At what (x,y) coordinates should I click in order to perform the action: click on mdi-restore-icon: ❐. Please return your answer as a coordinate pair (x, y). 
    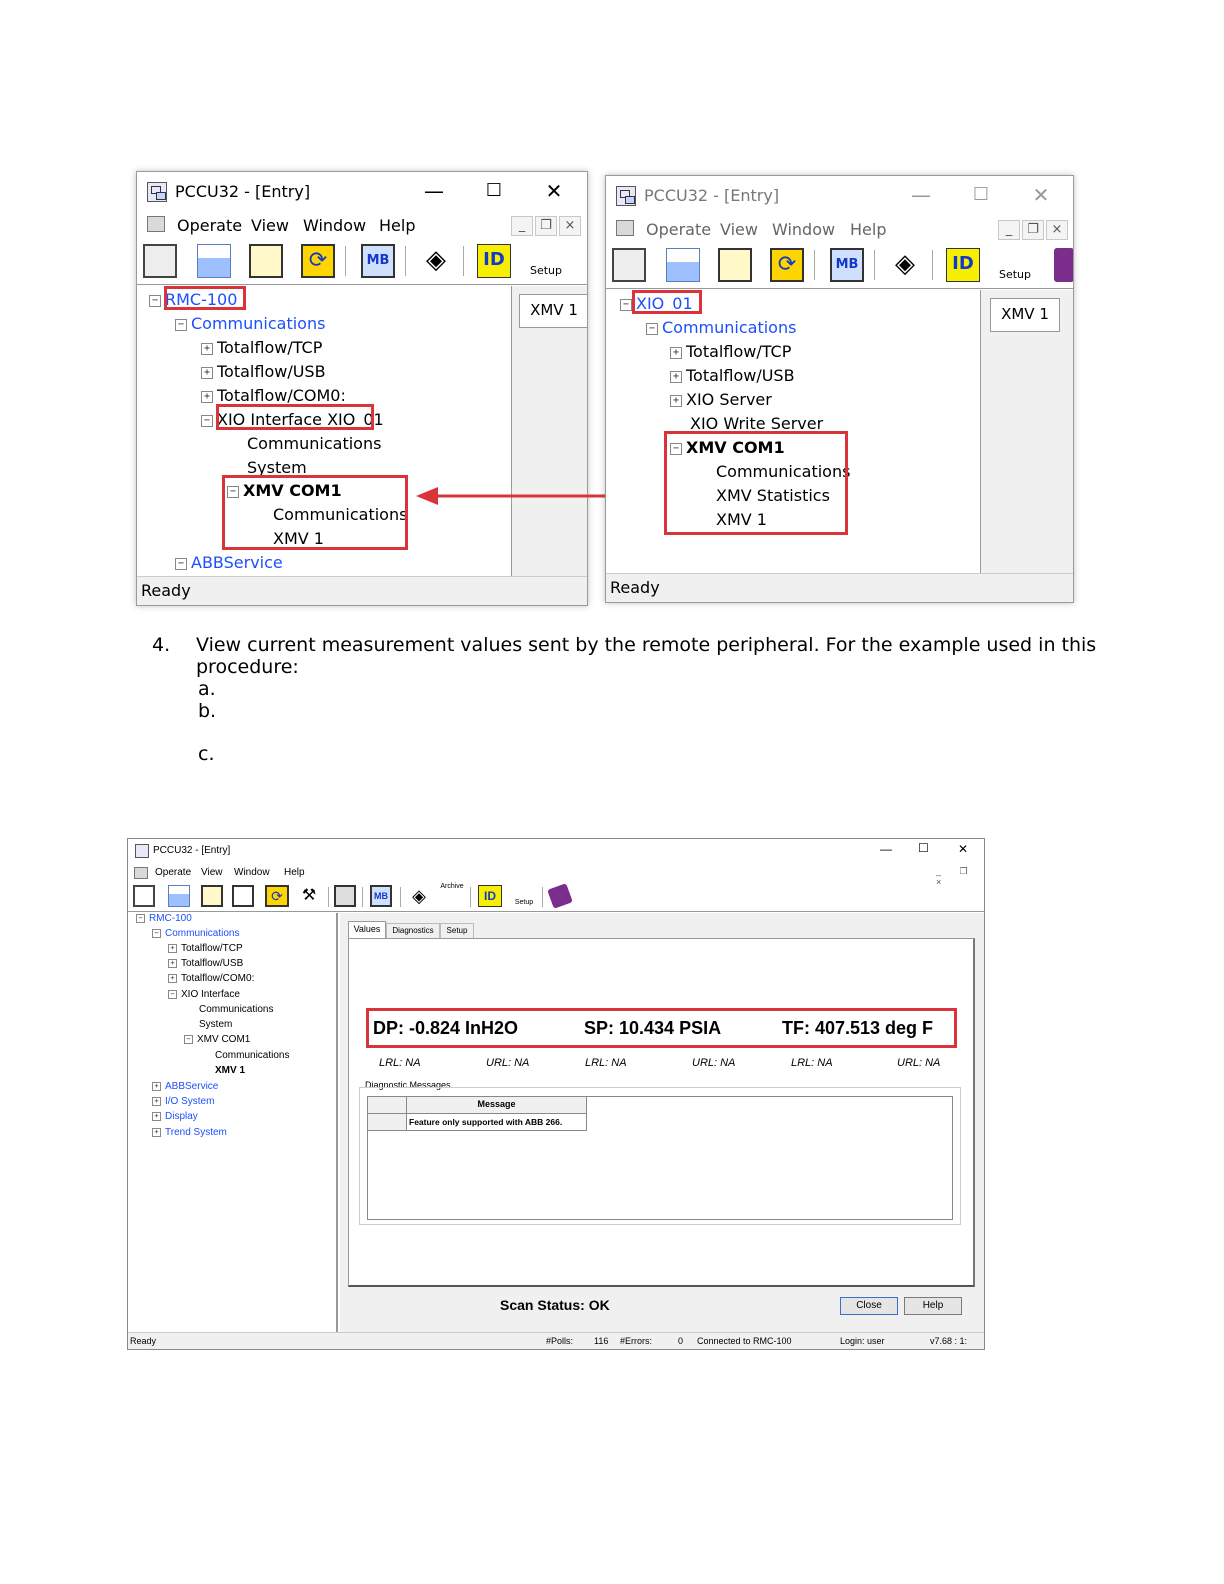
    Looking at the image, I should click on (1033, 230).